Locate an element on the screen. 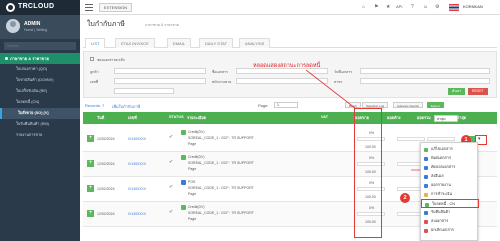 Image resolution: width=500 pixels, height=241 pixels. menu-item-copy: คัดลอกเอกสาร is located at coordinates (450, 167).